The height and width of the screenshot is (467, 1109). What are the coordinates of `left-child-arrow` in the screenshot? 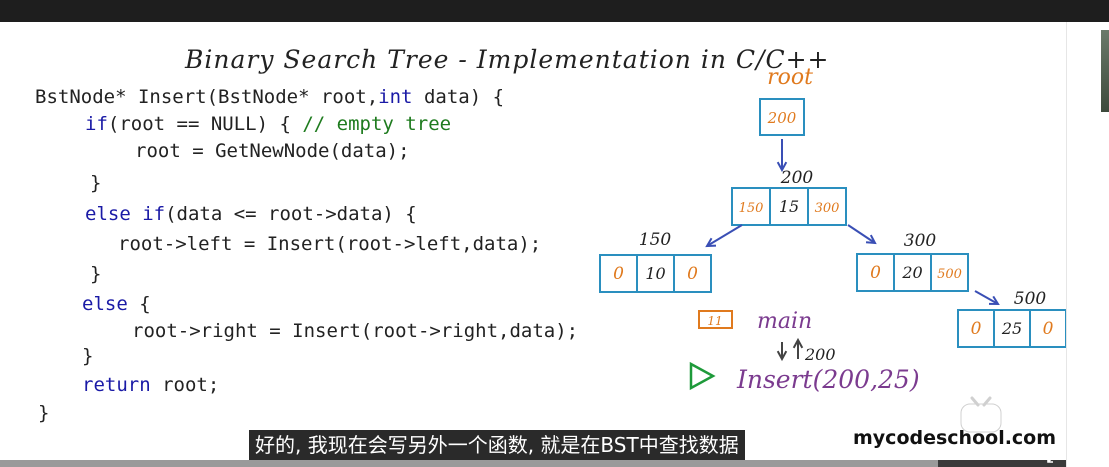 It's located at (724, 235).